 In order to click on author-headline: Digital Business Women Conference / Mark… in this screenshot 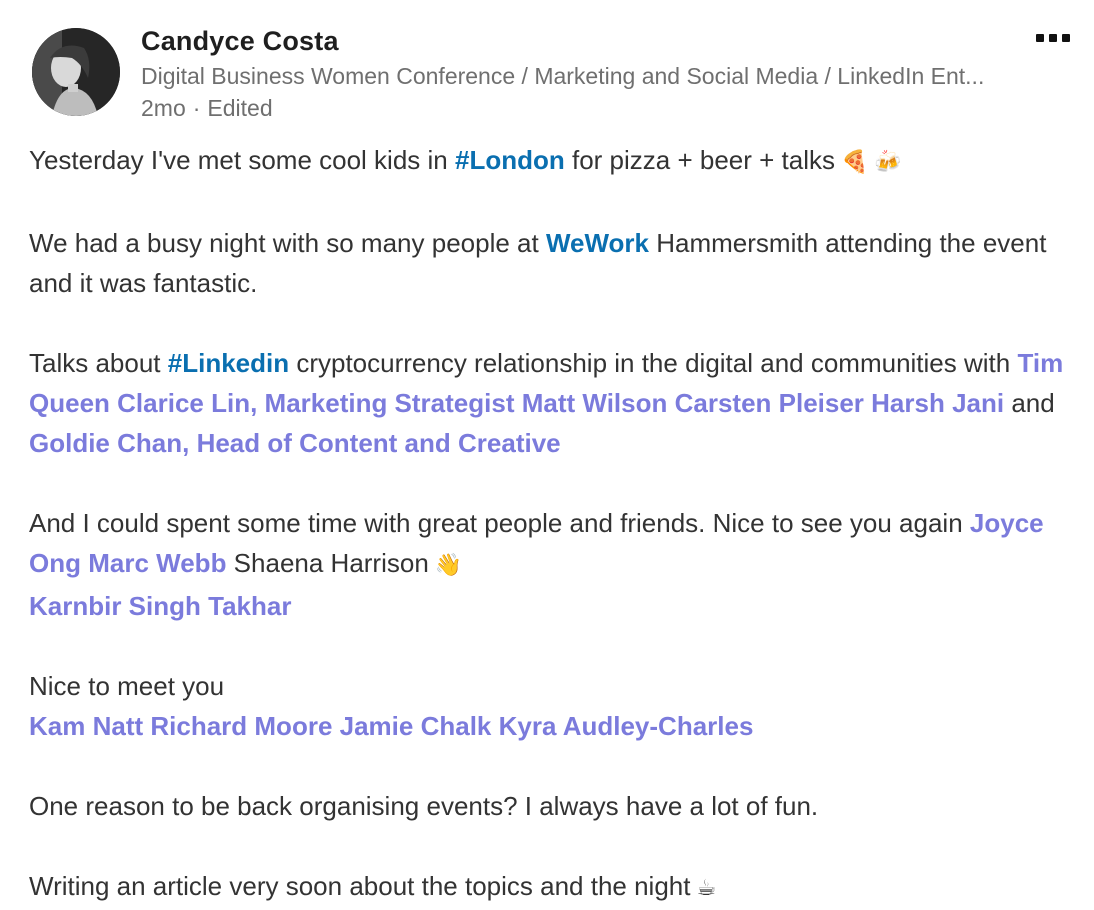, I will do `click(563, 76)`.